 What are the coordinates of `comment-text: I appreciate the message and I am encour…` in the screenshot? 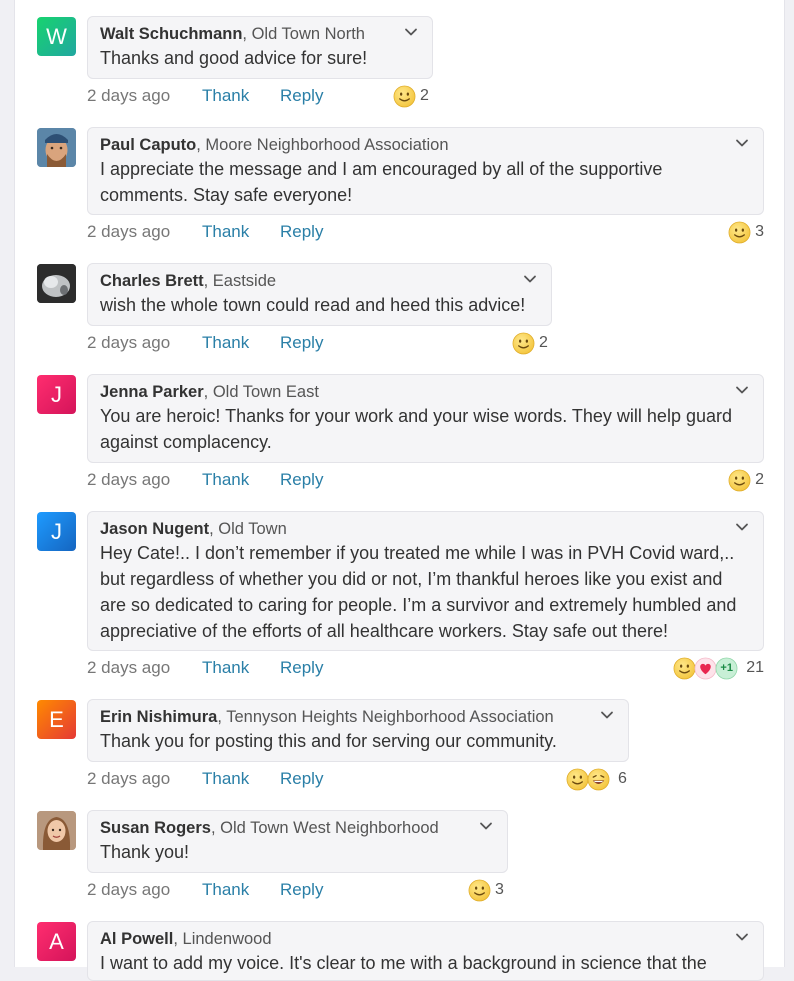 It's located at (381, 182).